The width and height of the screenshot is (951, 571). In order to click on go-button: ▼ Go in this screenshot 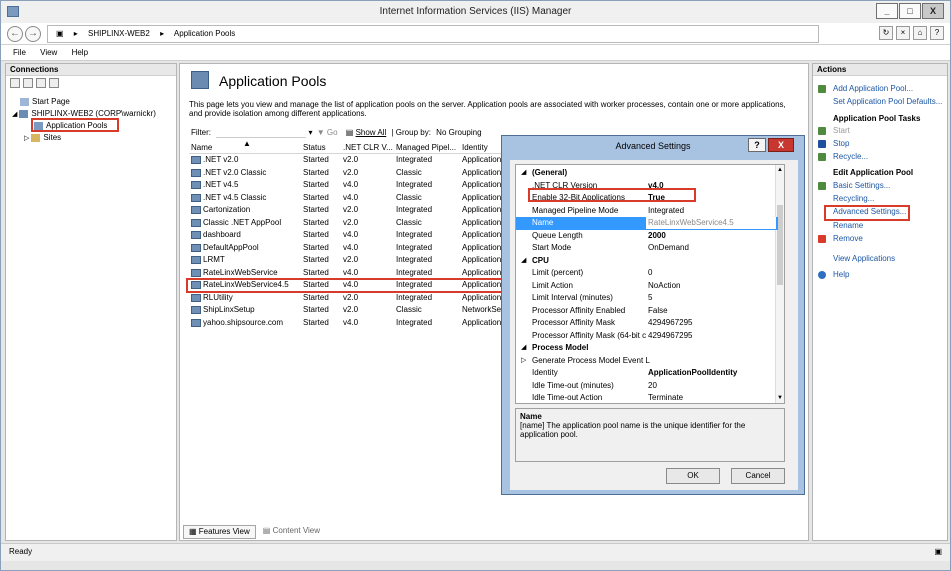, I will do `click(327, 132)`.